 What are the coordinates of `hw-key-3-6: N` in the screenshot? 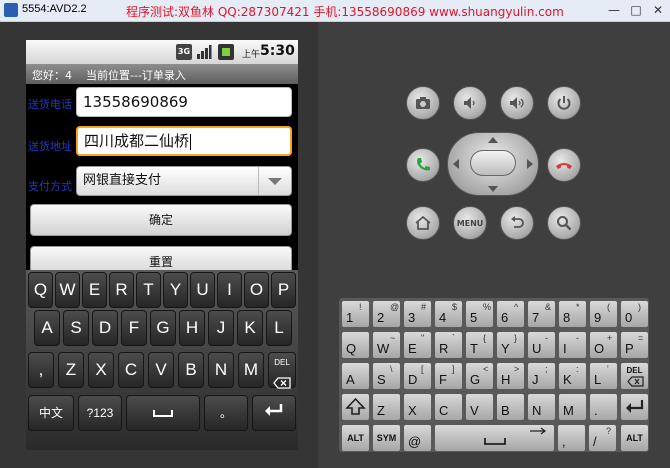 It's located at (541, 407).